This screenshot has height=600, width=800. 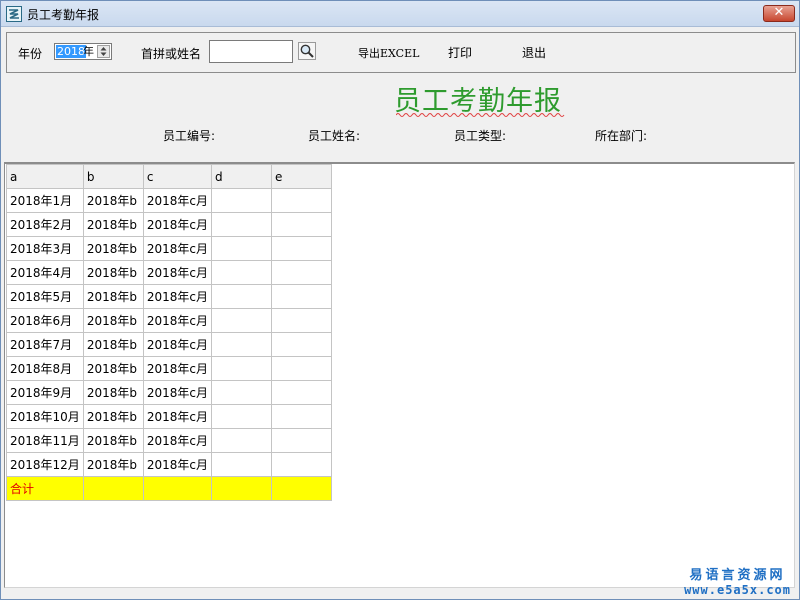 I want to click on table-row: 2018年9月 2018年b 2018年c月, so click(x=169, y=392).